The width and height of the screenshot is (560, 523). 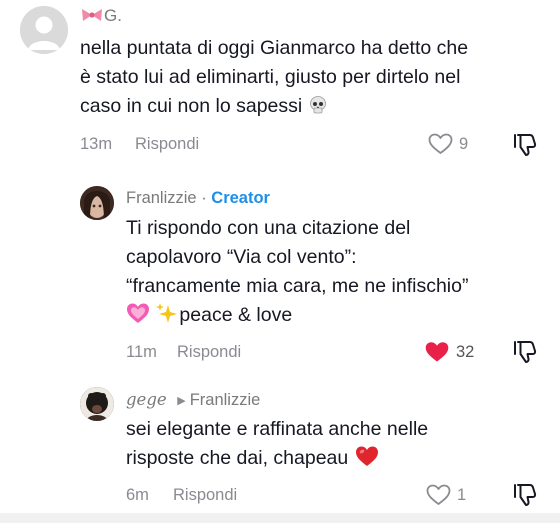 What do you see at coordinates (366, 456) in the screenshot?
I see `red-heart-emoji-icon` at bounding box center [366, 456].